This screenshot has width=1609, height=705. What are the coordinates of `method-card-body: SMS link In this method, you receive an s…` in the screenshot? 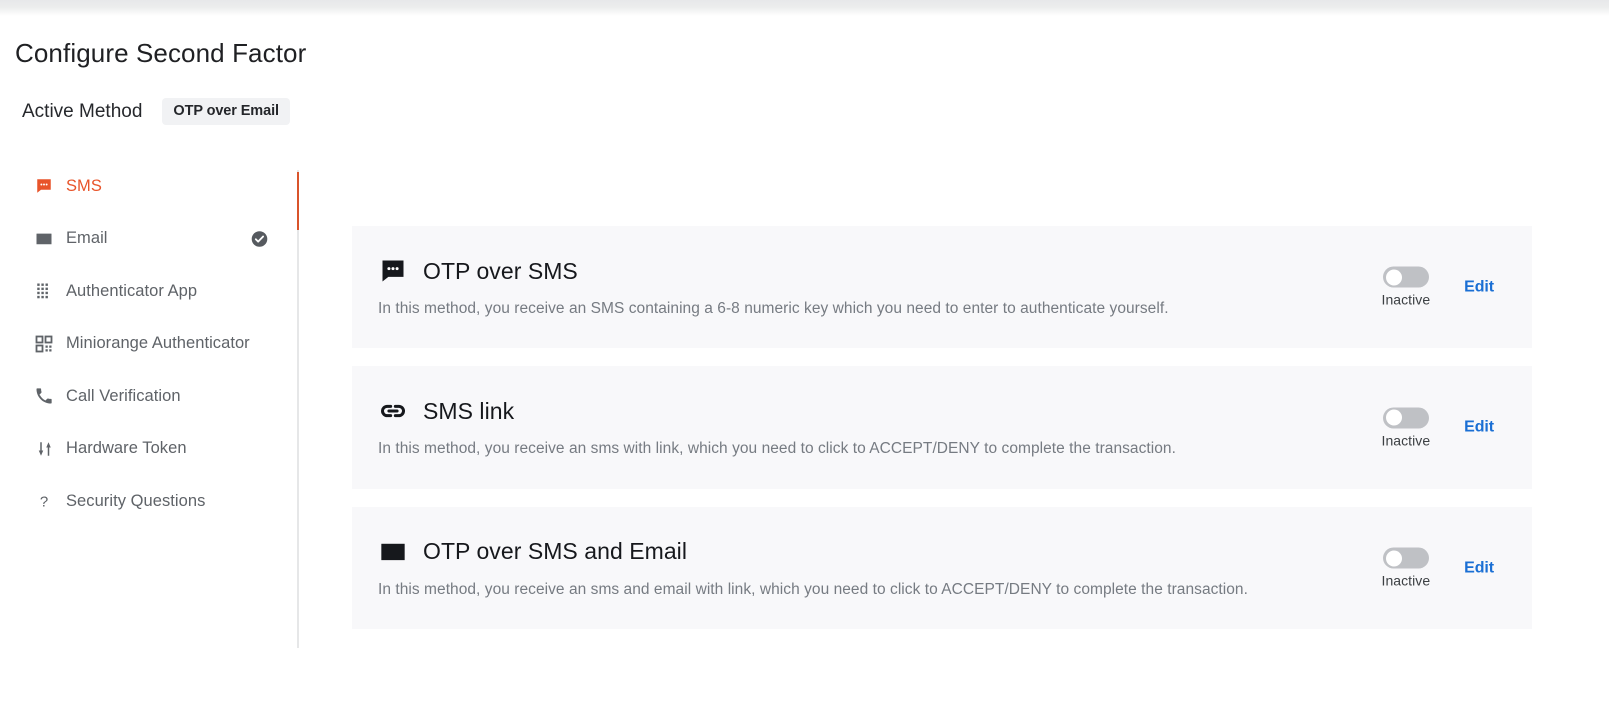 It's located at (942, 428).